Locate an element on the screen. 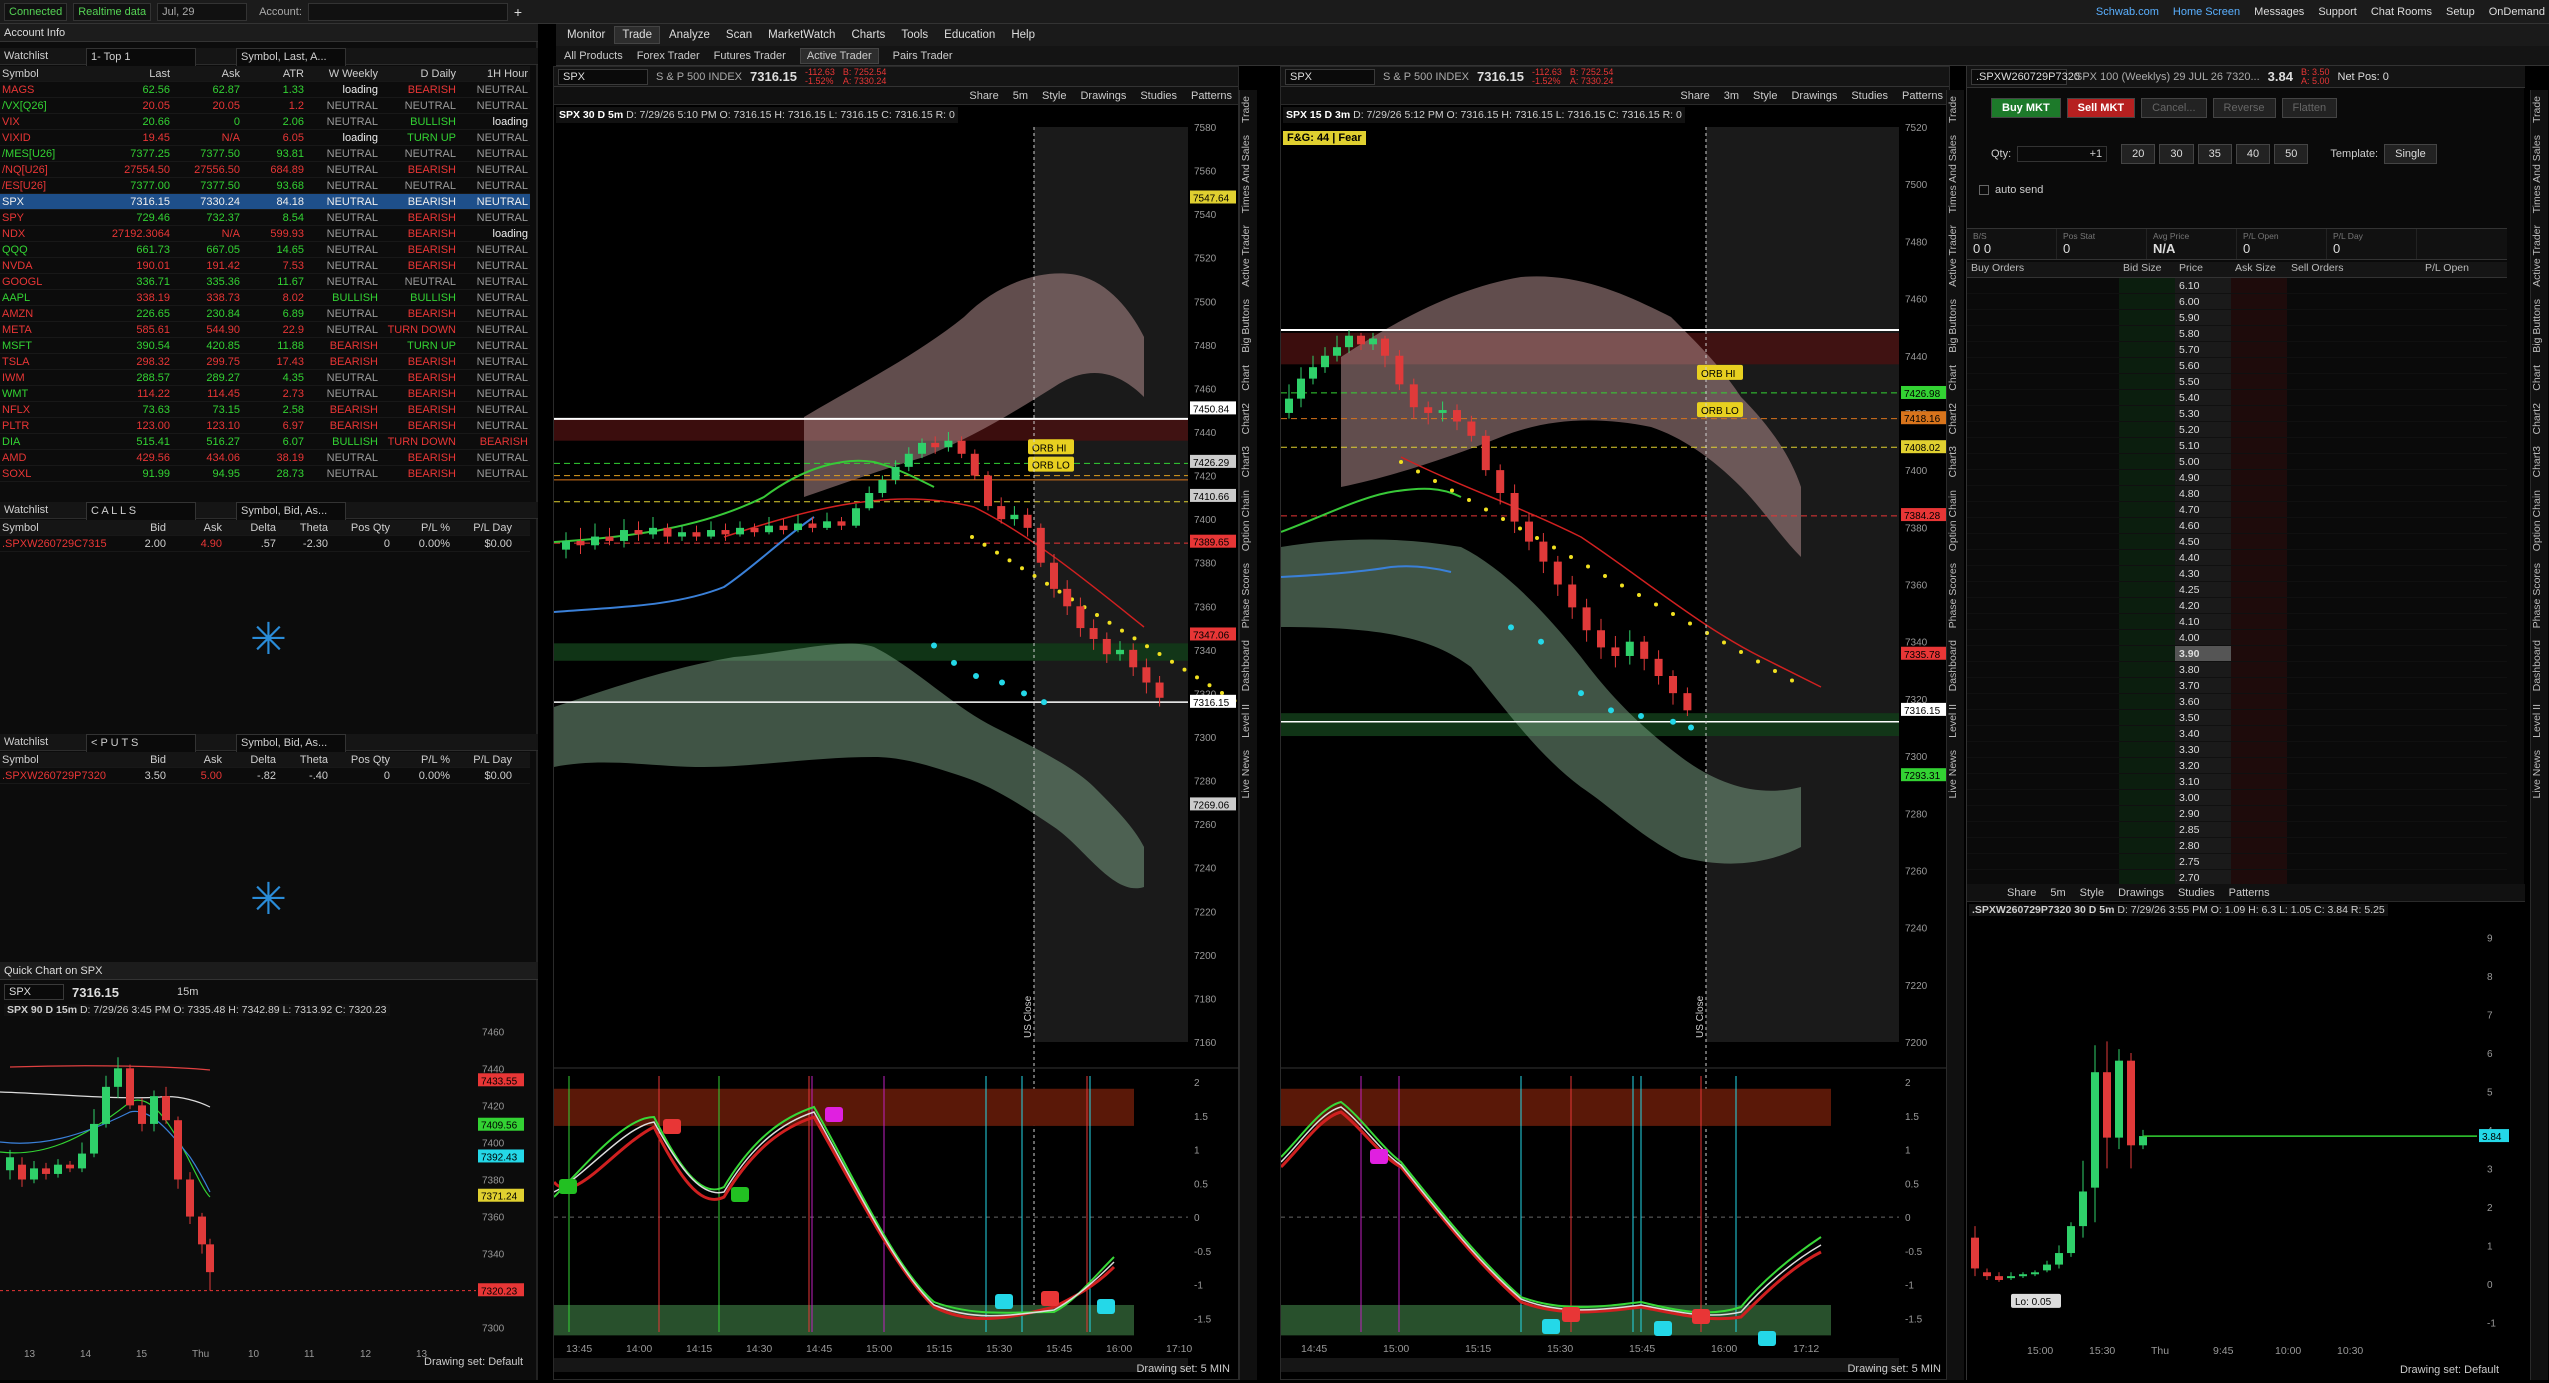  side-tab-live-news: Live News is located at coordinates (2537, 774).